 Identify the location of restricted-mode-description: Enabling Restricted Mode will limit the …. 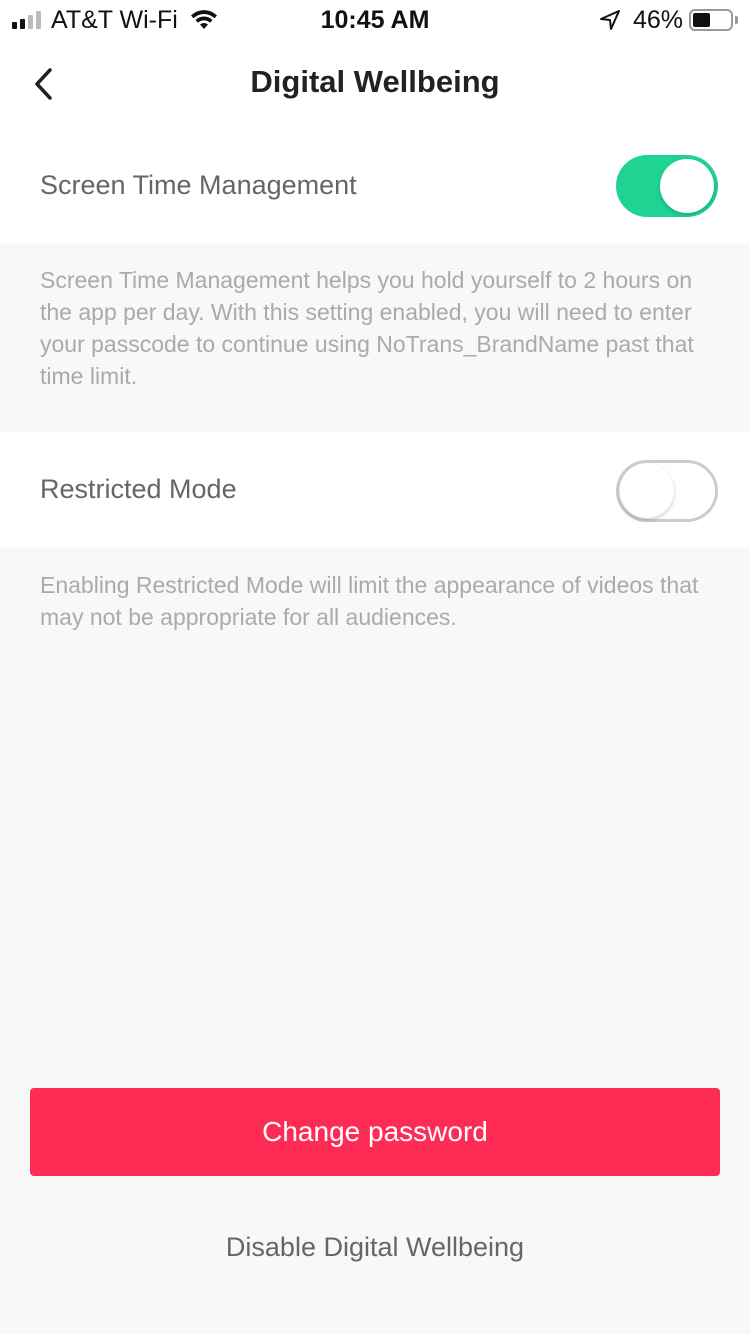
(369, 601).